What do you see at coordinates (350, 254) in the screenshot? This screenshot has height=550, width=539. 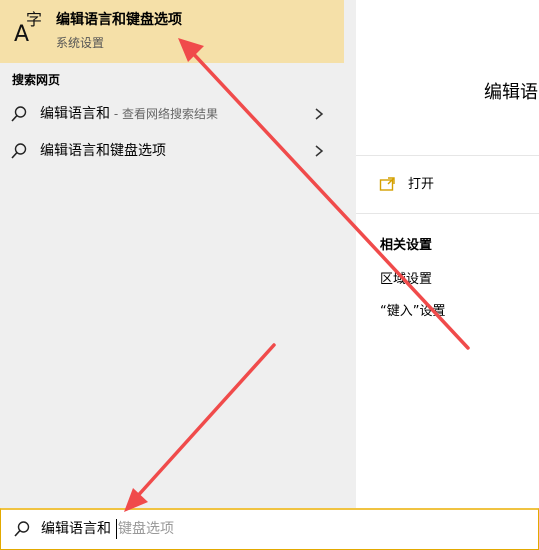 I see `pane-gap` at bounding box center [350, 254].